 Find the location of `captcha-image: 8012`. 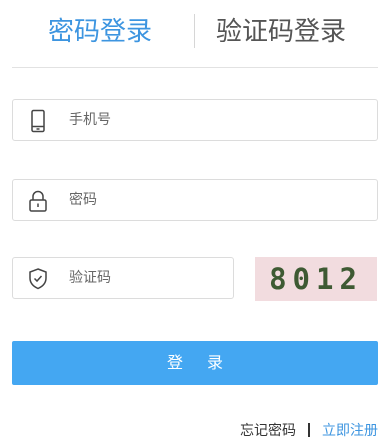

captcha-image: 8012 is located at coordinates (316, 279).